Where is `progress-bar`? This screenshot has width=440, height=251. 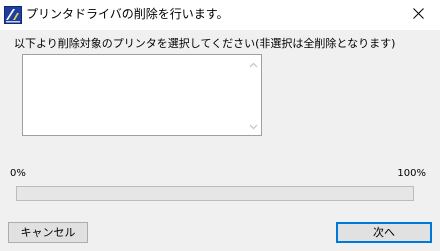
progress-bar is located at coordinates (215, 193).